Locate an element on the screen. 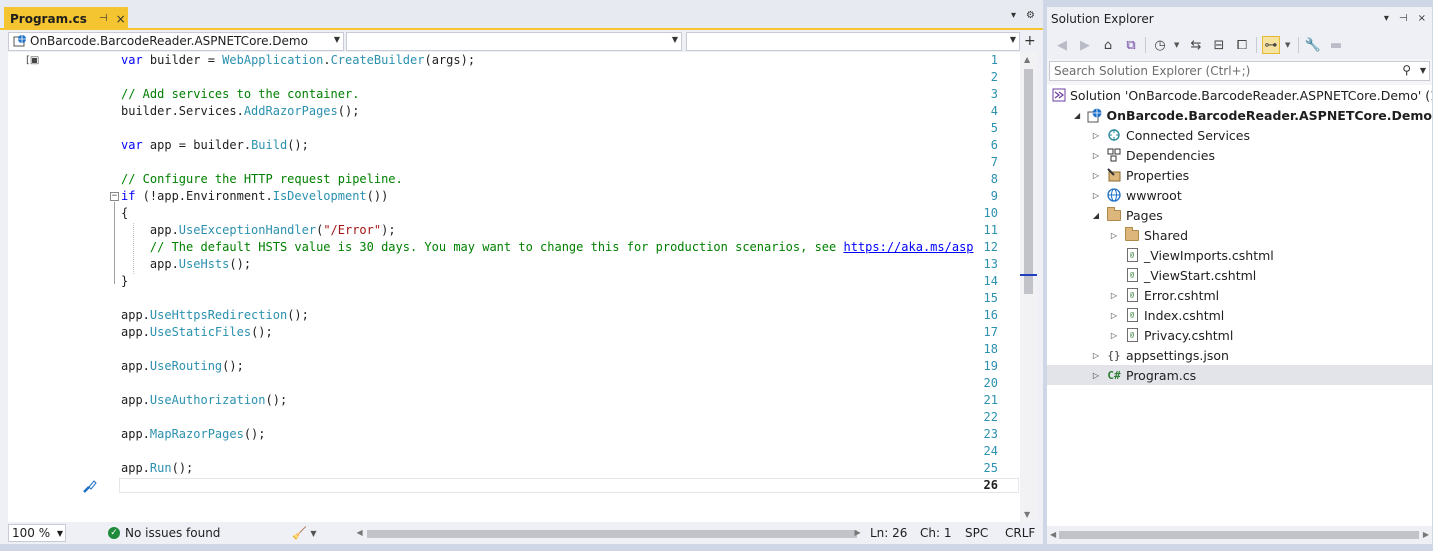 The image size is (1433, 551). tree-item-pages: ◢ Pages is located at coordinates (1239, 215).